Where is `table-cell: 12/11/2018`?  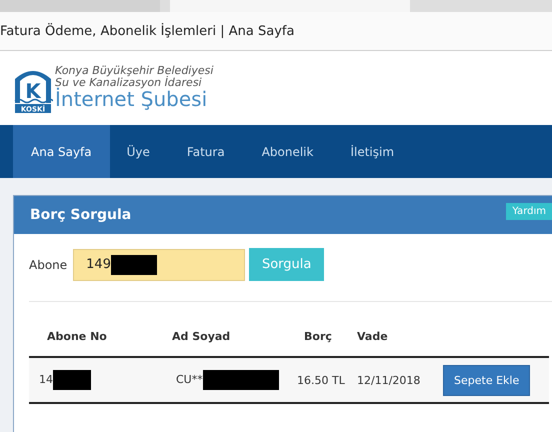 table-cell: 12/11/2018 is located at coordinates (388, 380).